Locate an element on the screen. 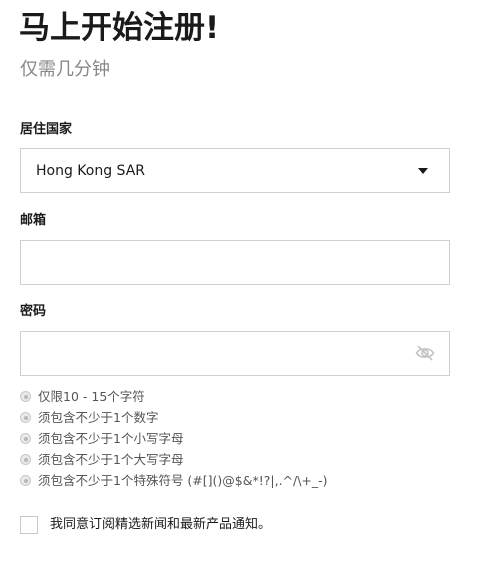 The image size is (484, 570). newsletter-consent: 我同意订阅精选新闻和最新产品通知。 is located at coordinates (145, 525).